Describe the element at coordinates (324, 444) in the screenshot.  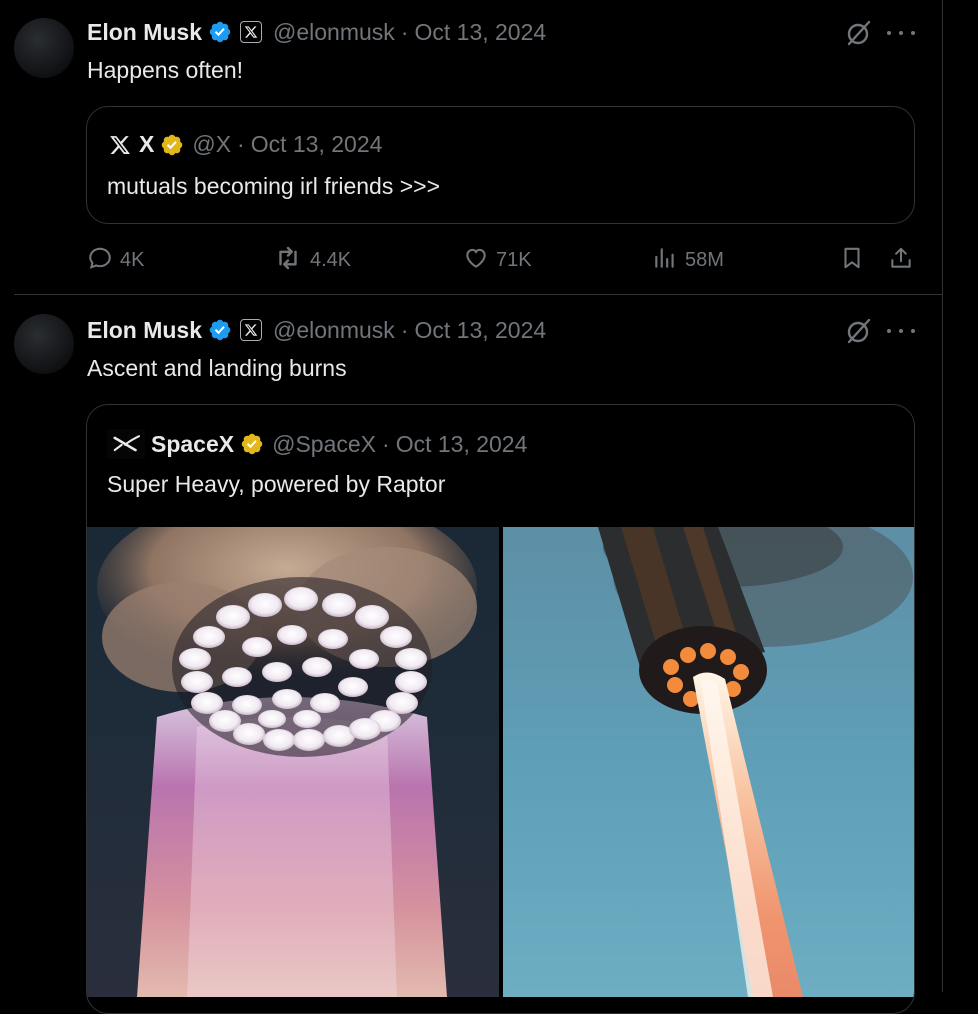
I see `quote-author-handle: @SpaceX` at that location.